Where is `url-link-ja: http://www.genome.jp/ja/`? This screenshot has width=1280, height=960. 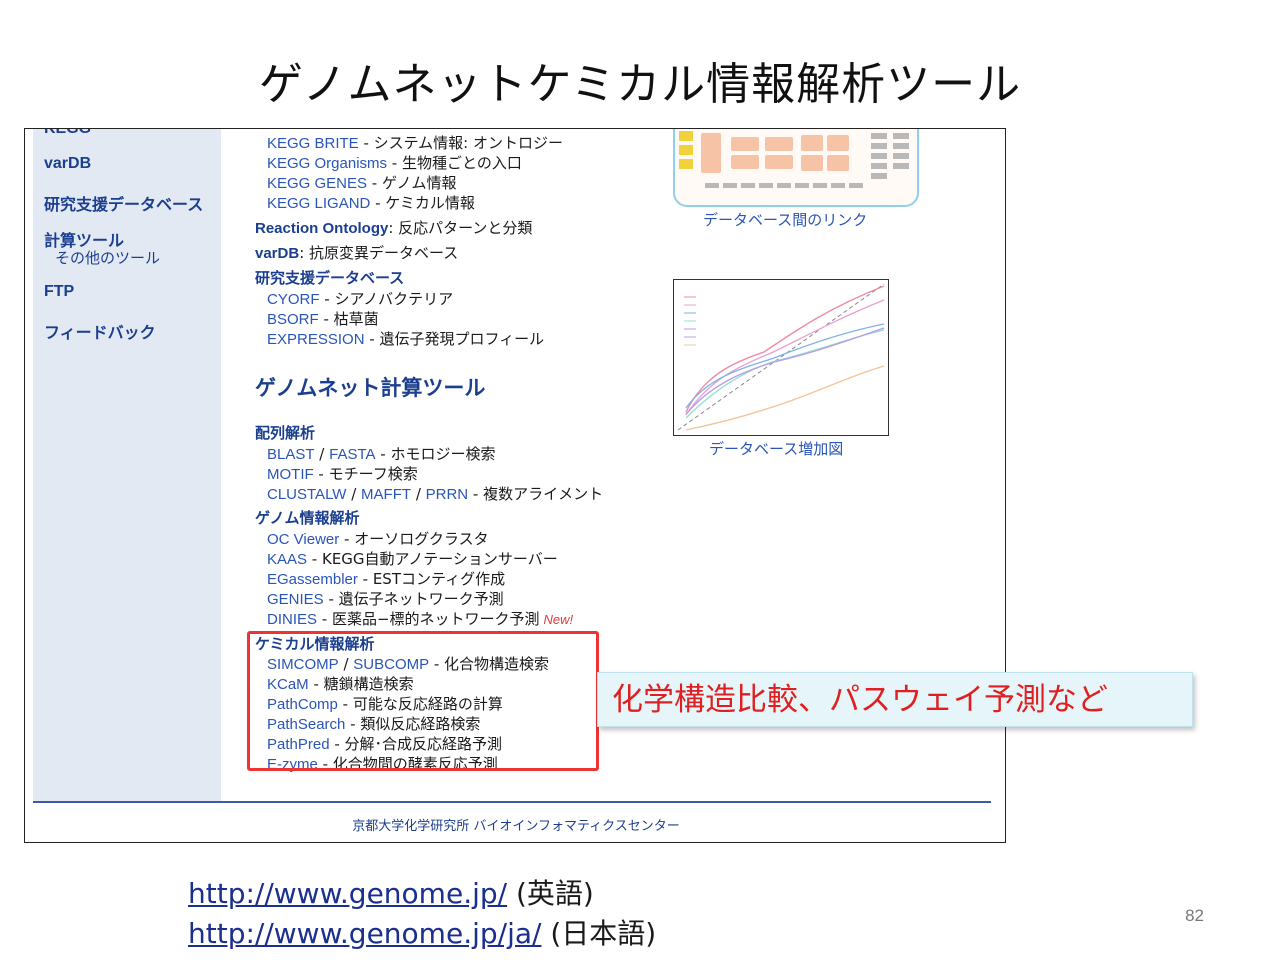
url-link-ja: http://www.genome.jp/ja/ is located at coordinates (364, 933).